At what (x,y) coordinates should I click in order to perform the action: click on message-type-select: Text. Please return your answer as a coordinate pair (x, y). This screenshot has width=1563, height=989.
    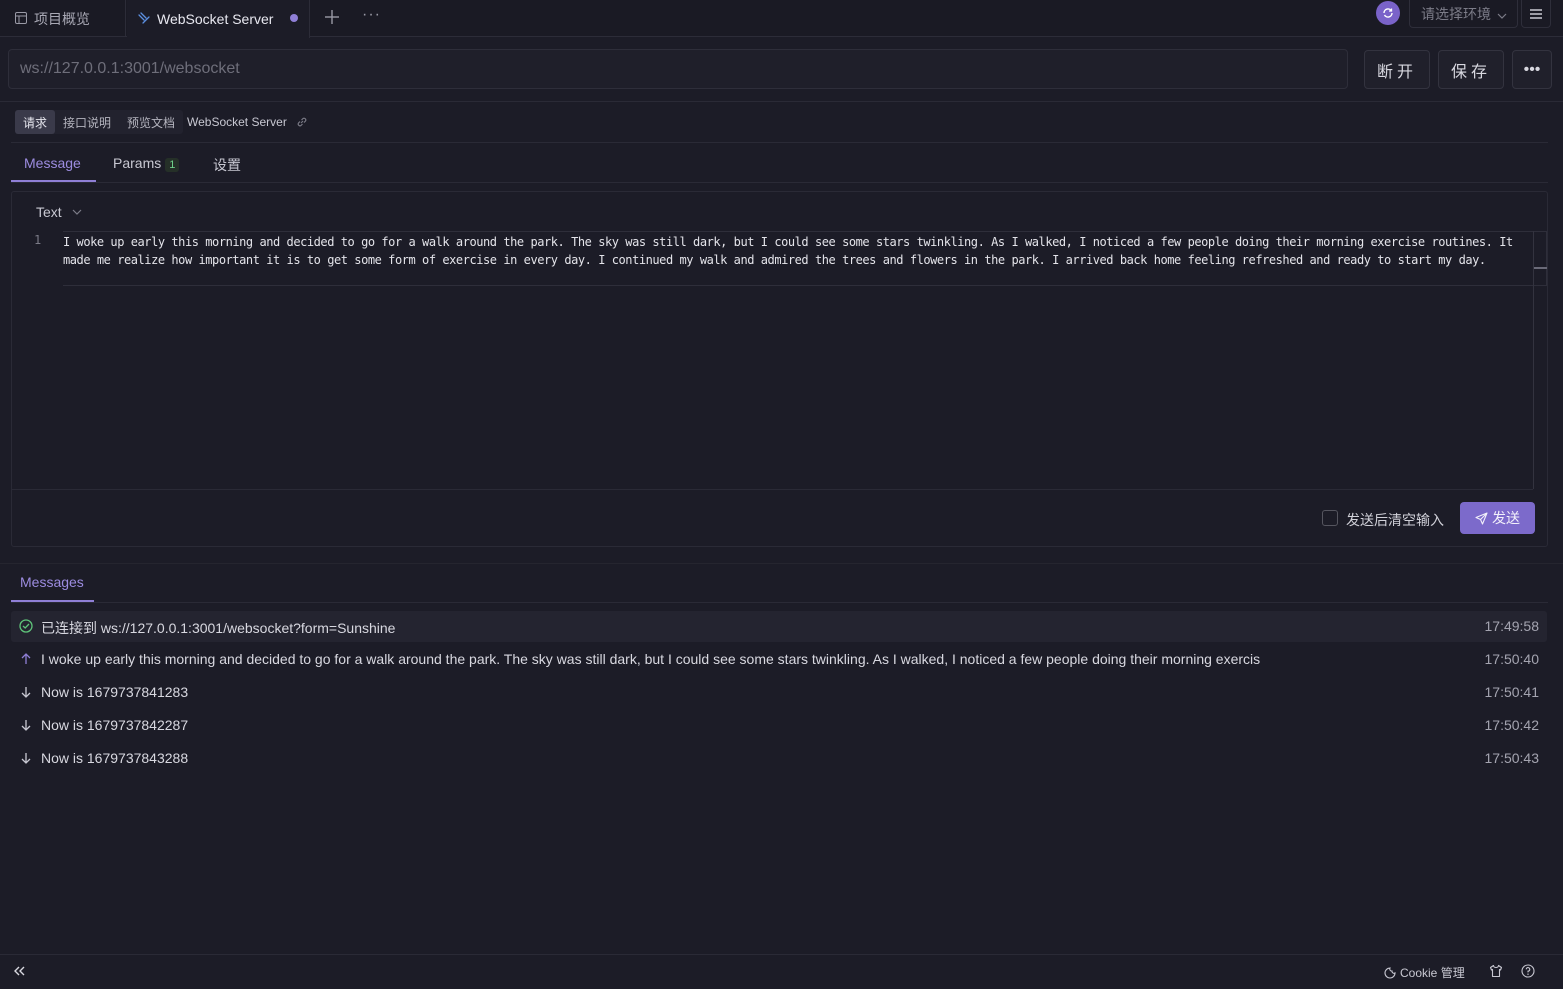
    Looking at the image, I should click on (59, 212).